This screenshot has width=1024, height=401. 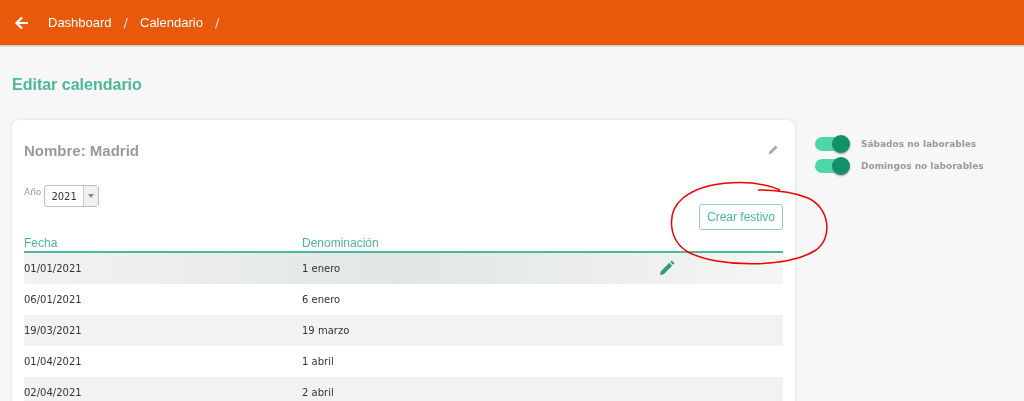 What do you see at coordinates (326, 330) in the screenshot?
I see `table-cell: 19 marzo` at bounding box center [326, 330].